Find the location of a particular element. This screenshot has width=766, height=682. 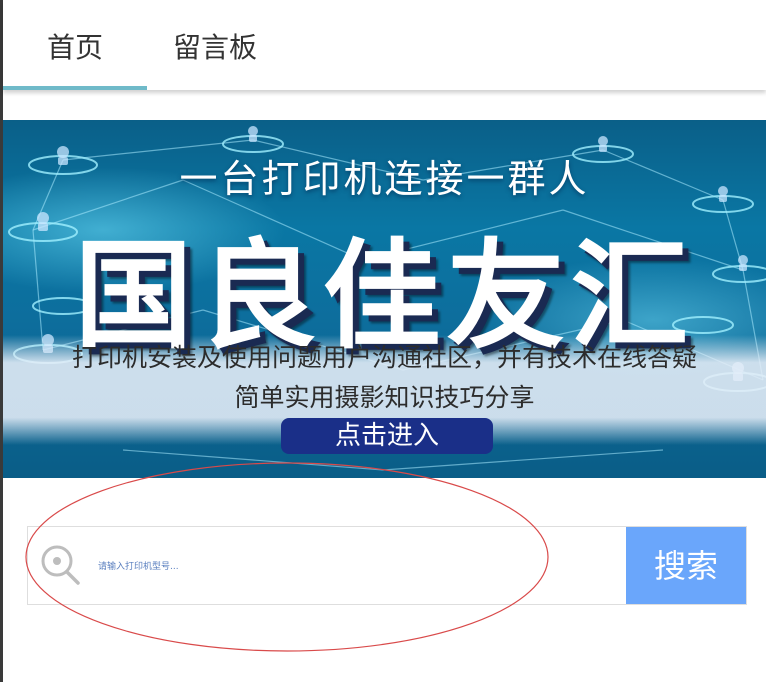

tab-message-board-label: 留言板 is located at coordinates (215, 47).